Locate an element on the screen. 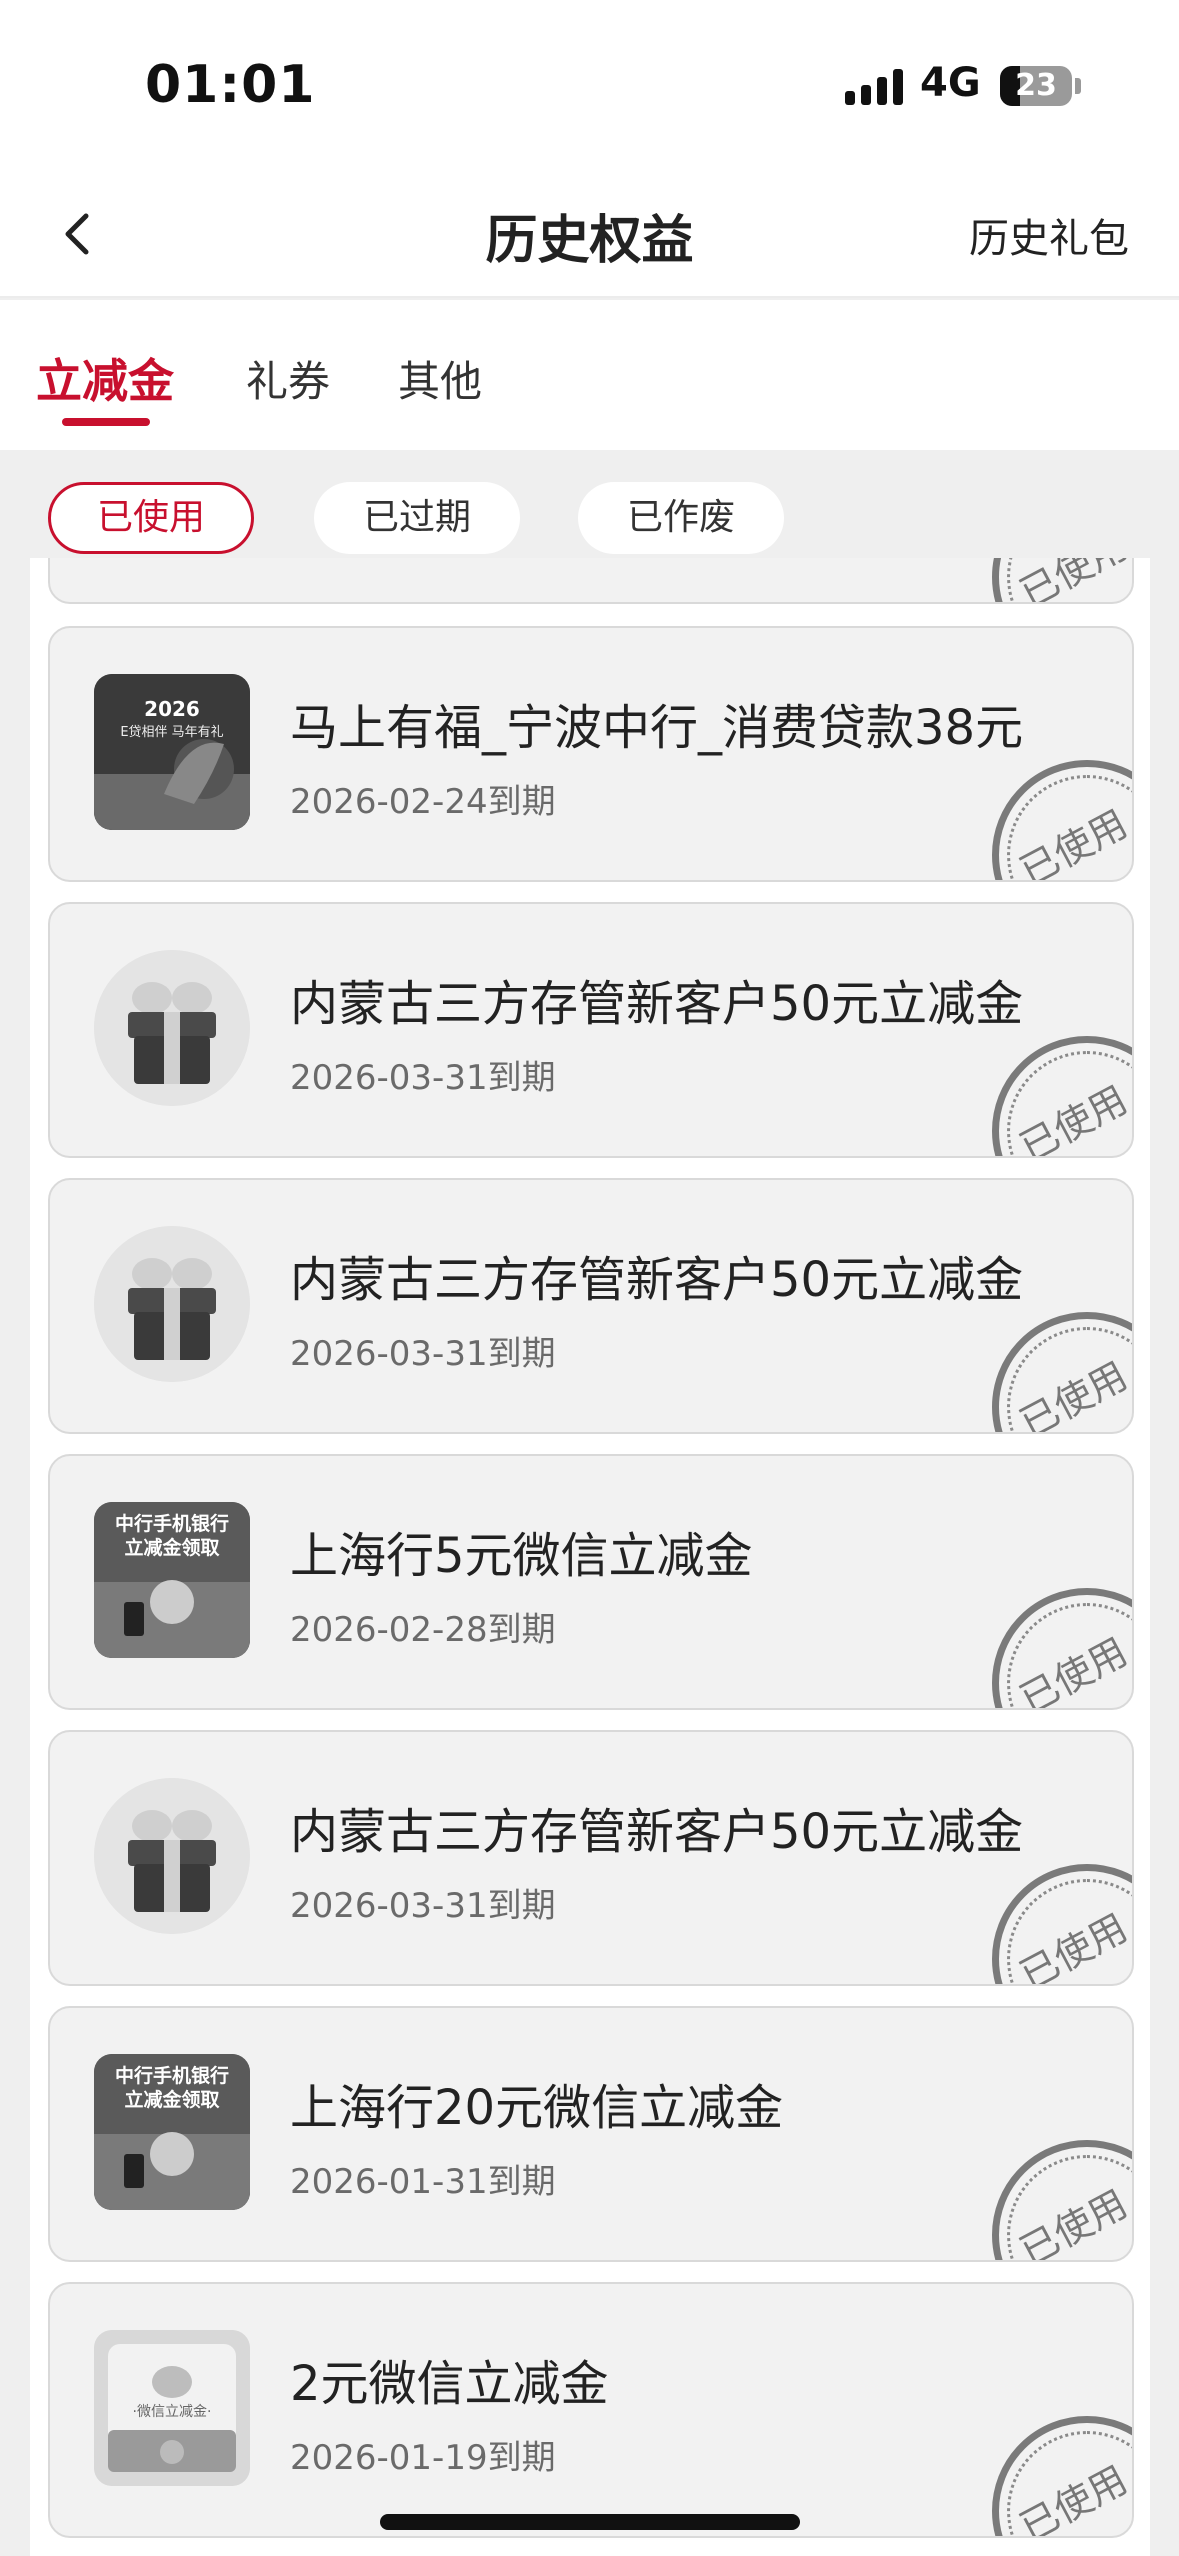 The height and width of the screenshot is (2556, 1179). benefit-title: 马上有福_宁波中行_消费贷款38元 is located at coordinates (657, 728).